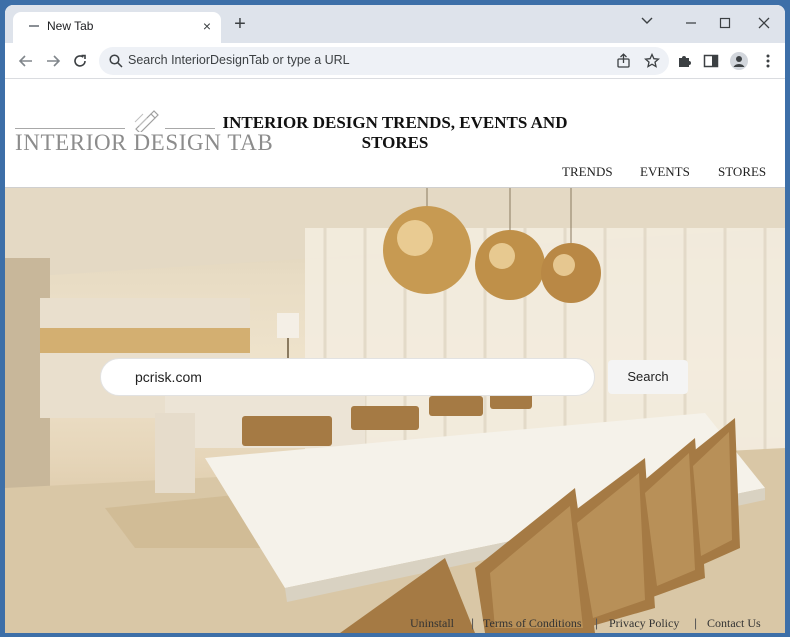 This screenshot has height=637, width=790. I want to click on nav-link-trends: TRENDS, so click(587, 172).